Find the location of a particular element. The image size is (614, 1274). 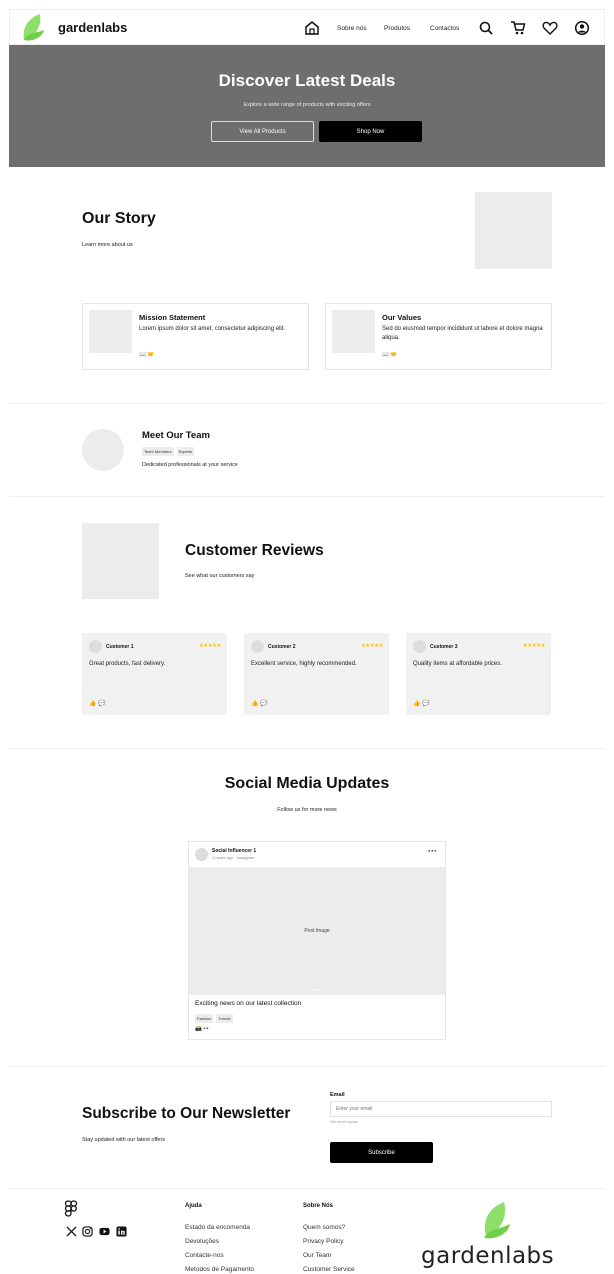

post-tags: Fashion Trends is located at coordinates (214, 1018).